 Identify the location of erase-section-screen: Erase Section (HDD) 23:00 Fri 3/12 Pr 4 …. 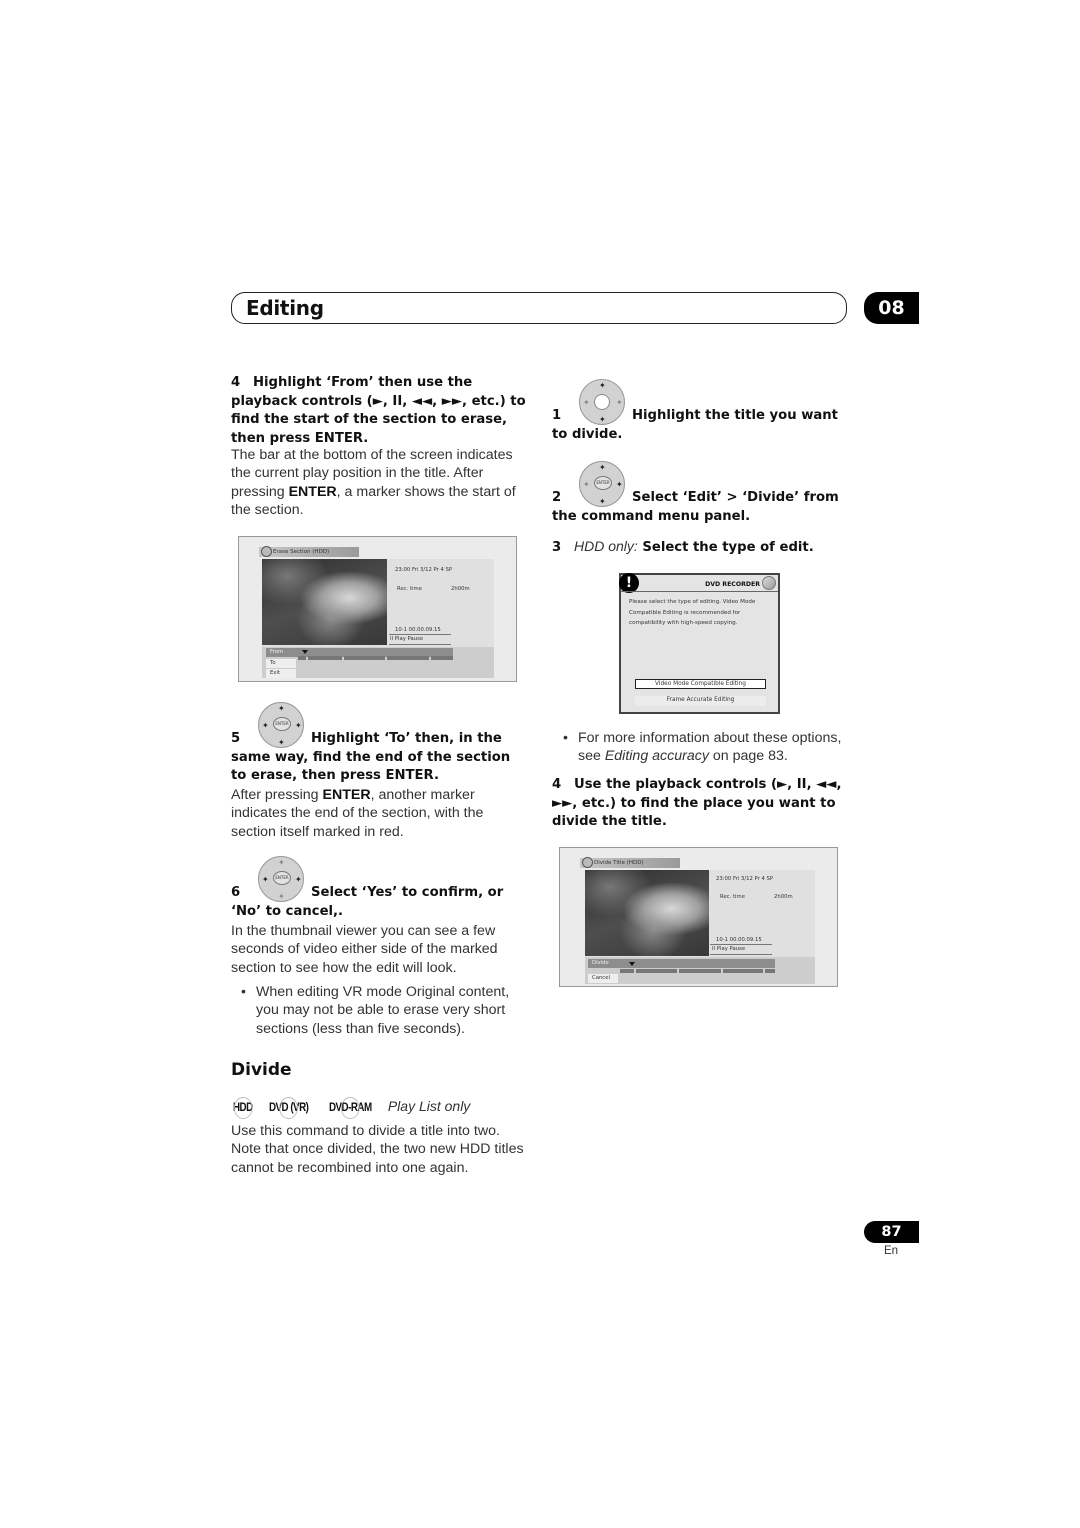
(377, 609).